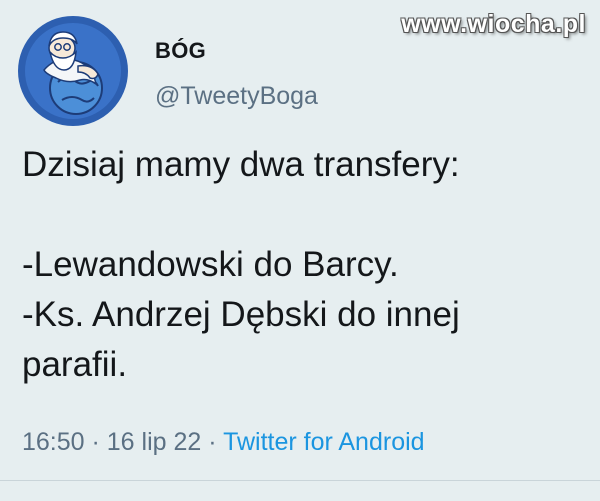 The width and height of the screenshot is (600, 501). Describe the element at coordinates (241, 164) in the screenshot. I see `tweet-line: Dzisiaj mamy dwa transfery:` at that location.